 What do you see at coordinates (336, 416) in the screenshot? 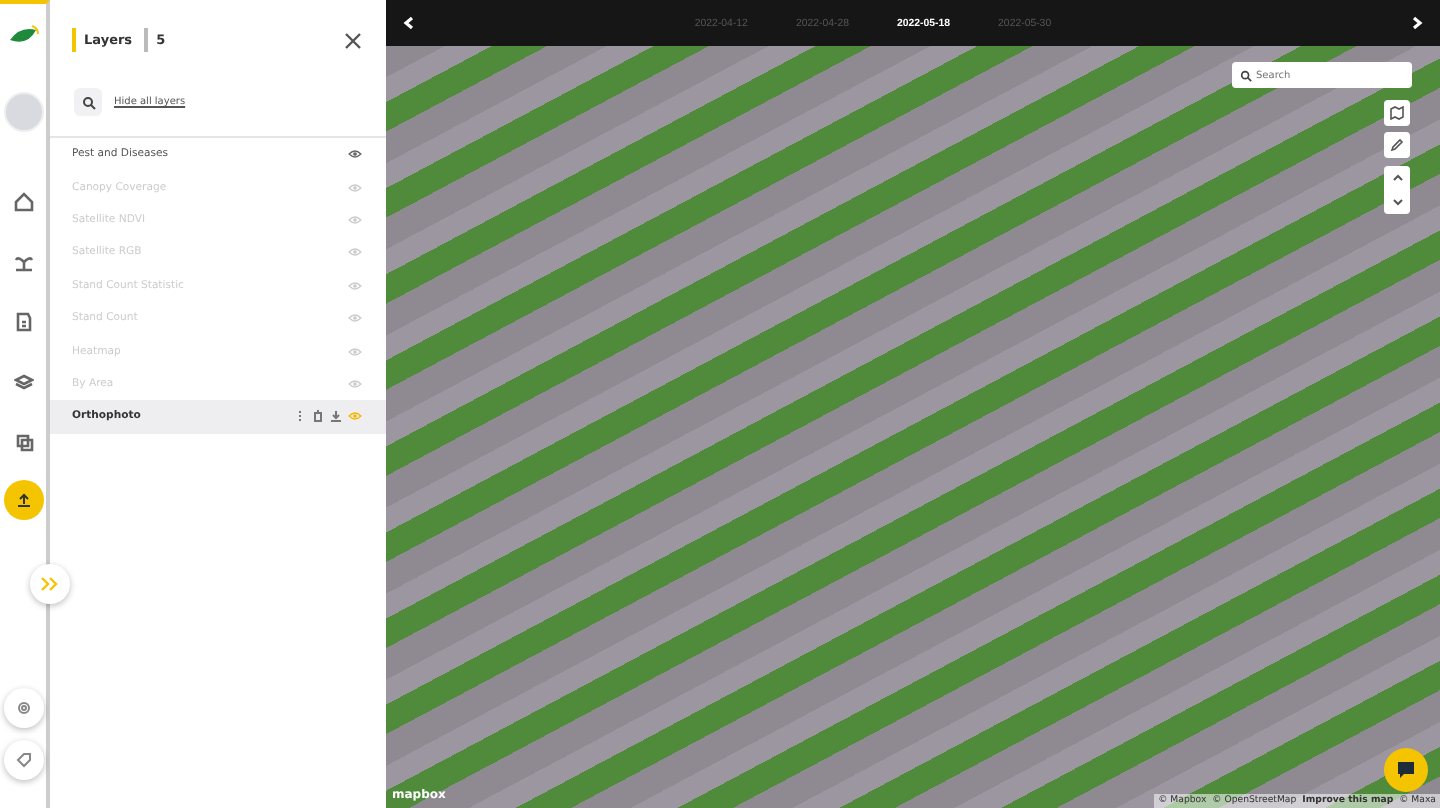
I see `download-icon` at bounding box center [336, 416].